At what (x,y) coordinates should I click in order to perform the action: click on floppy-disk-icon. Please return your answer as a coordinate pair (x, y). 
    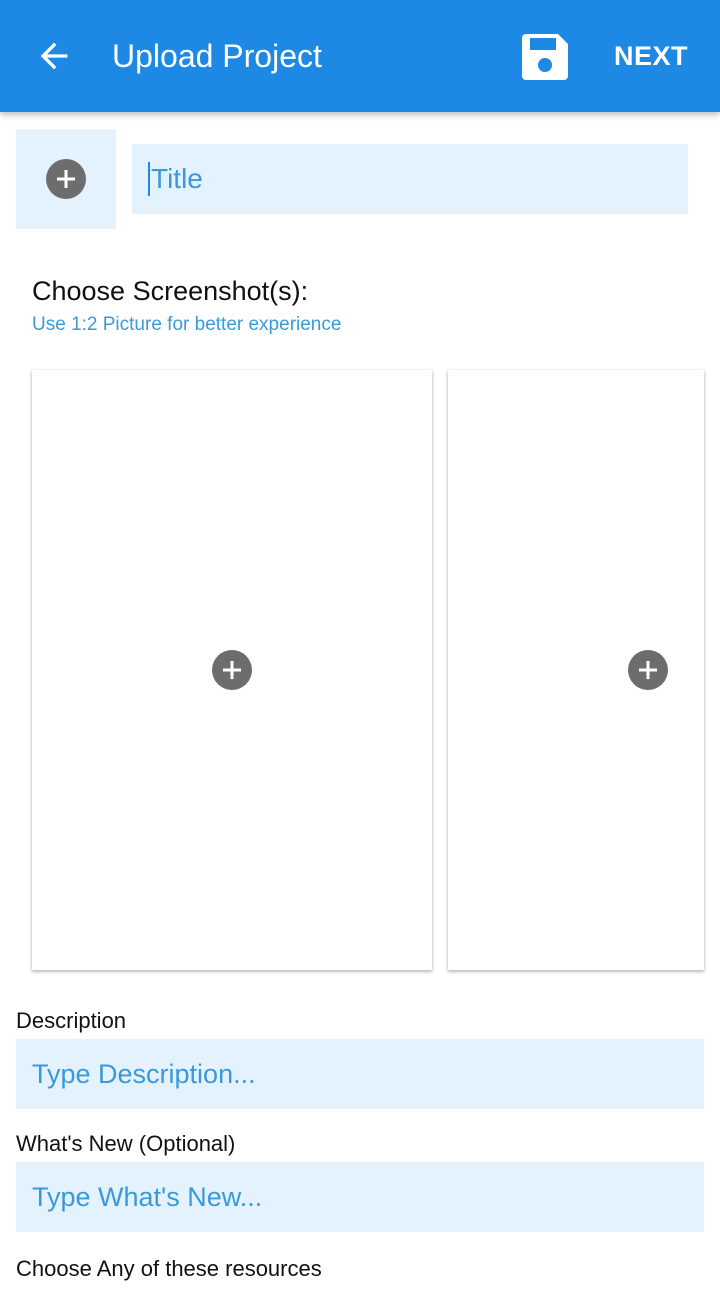
    Looking at the image, I should click on (545, 57).